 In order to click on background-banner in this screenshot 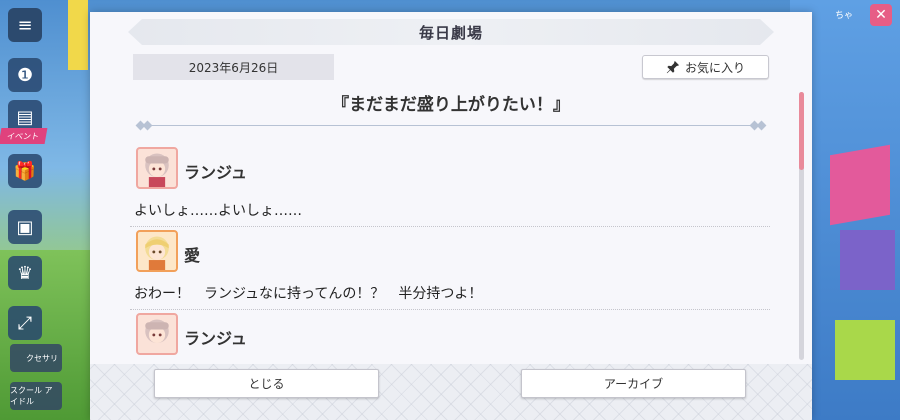, I will do `click(78, 35)`.